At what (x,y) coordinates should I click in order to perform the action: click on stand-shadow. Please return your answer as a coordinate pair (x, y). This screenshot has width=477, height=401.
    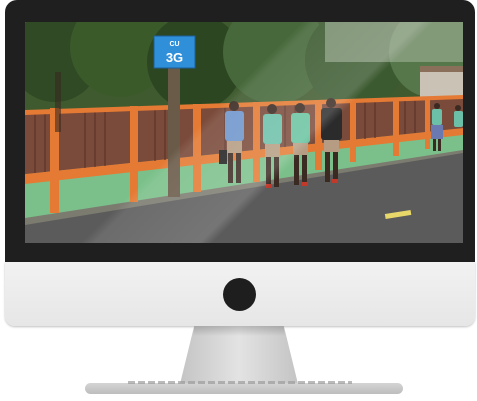
    Looking at the image, I should click on (239, 331).